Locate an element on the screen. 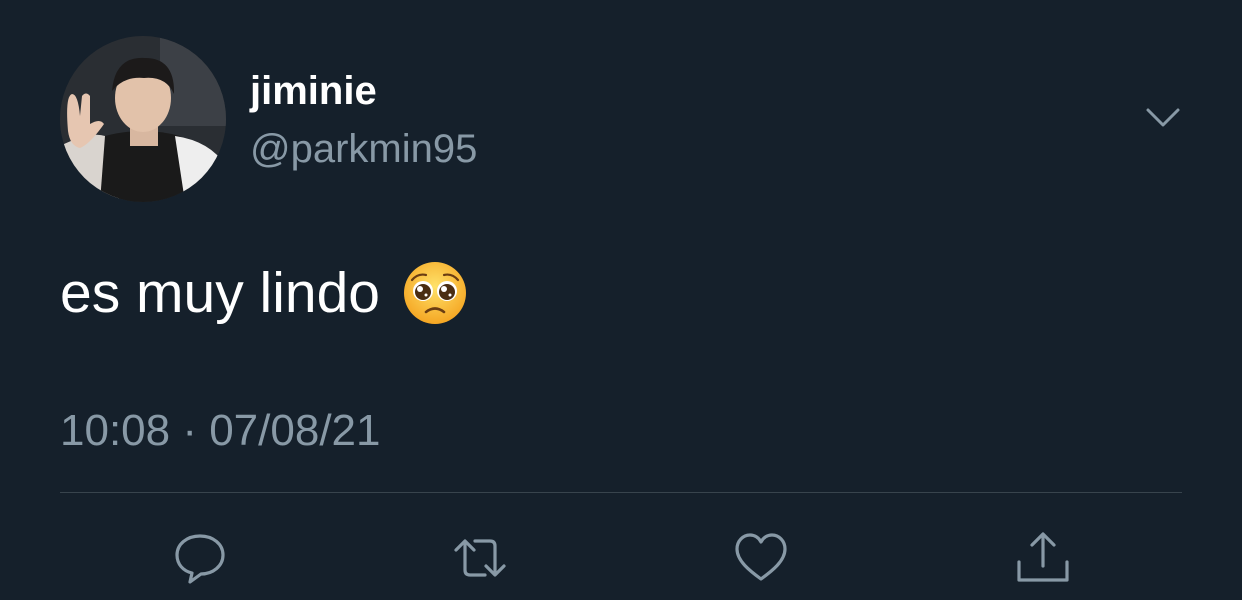  retweet-icon is located at coordinates (480, 558).